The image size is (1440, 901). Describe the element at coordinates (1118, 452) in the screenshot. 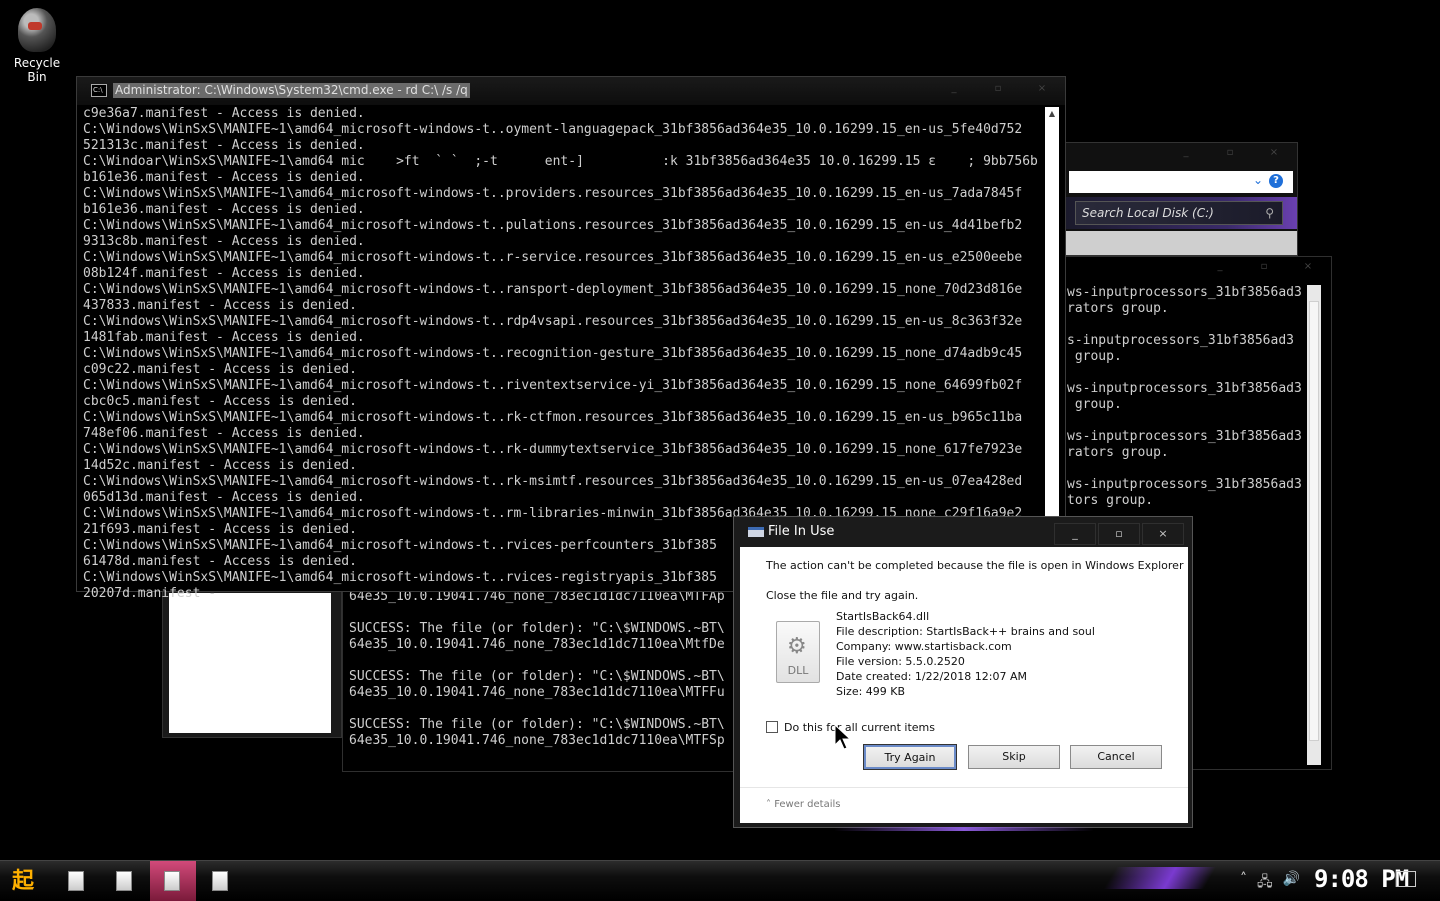

I see `console-line: rators group.` at that location.